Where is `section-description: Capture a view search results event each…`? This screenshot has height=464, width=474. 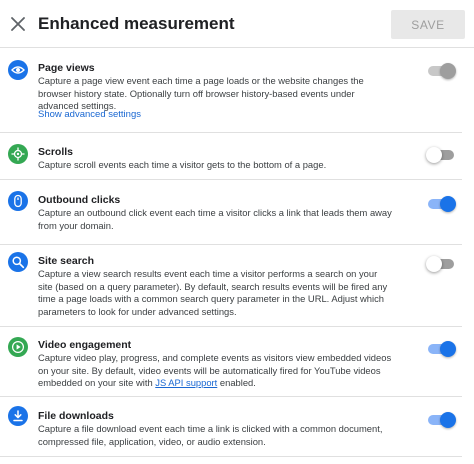 section-description: Capture a view search results event each… is located at coordinates (213, 292).